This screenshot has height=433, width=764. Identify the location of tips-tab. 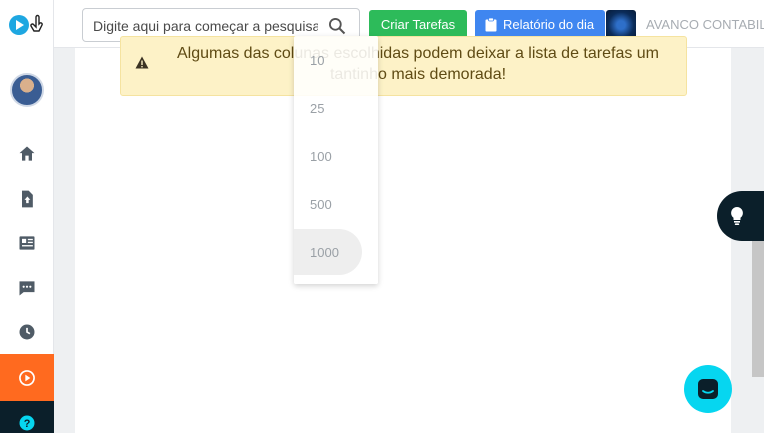
(740, 216).